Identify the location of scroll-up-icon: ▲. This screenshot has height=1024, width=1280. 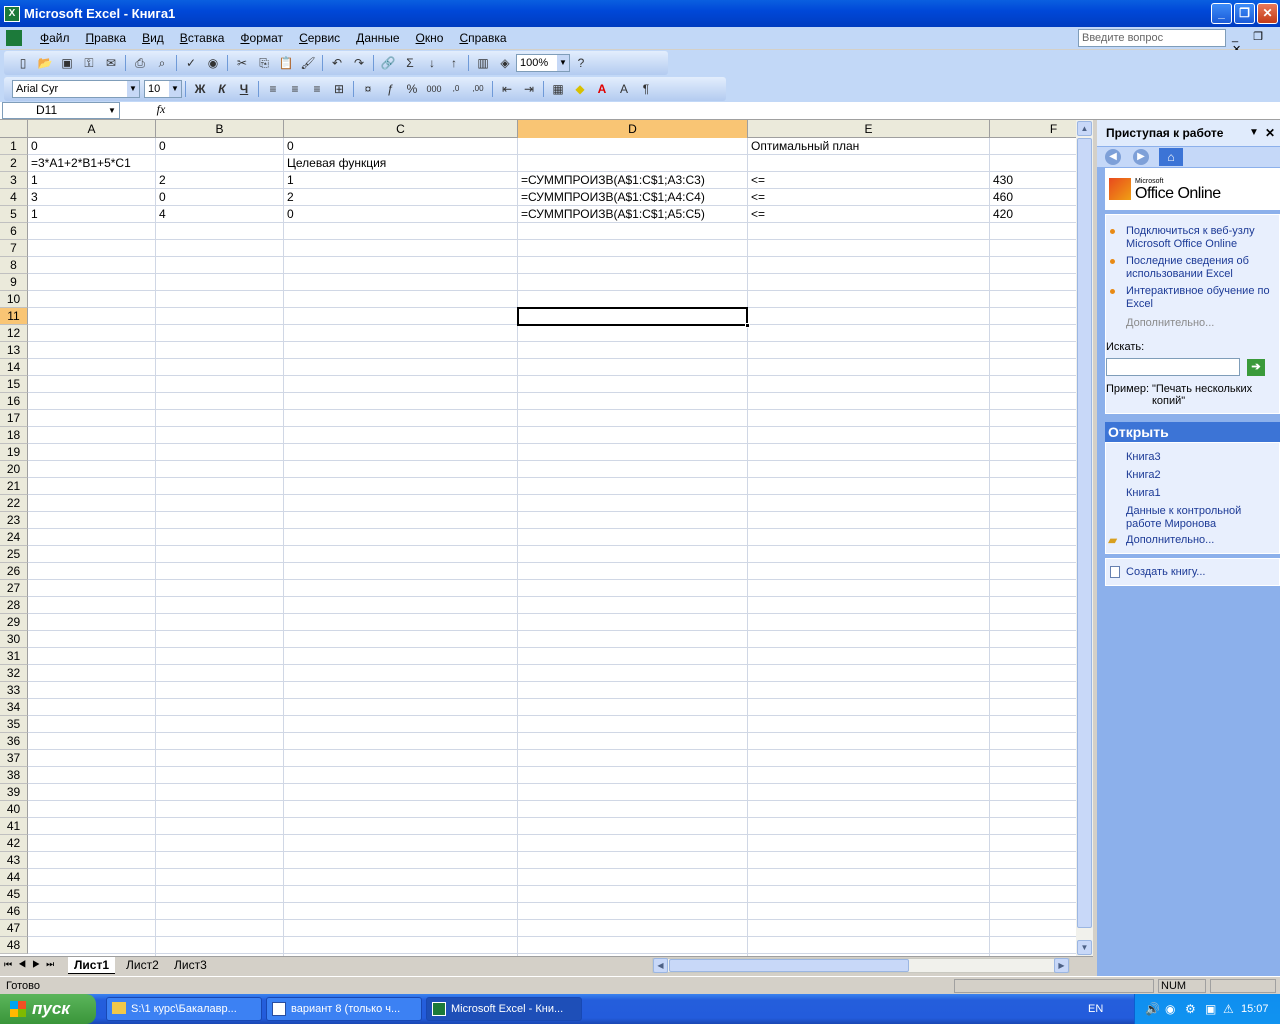
(1084, 128).